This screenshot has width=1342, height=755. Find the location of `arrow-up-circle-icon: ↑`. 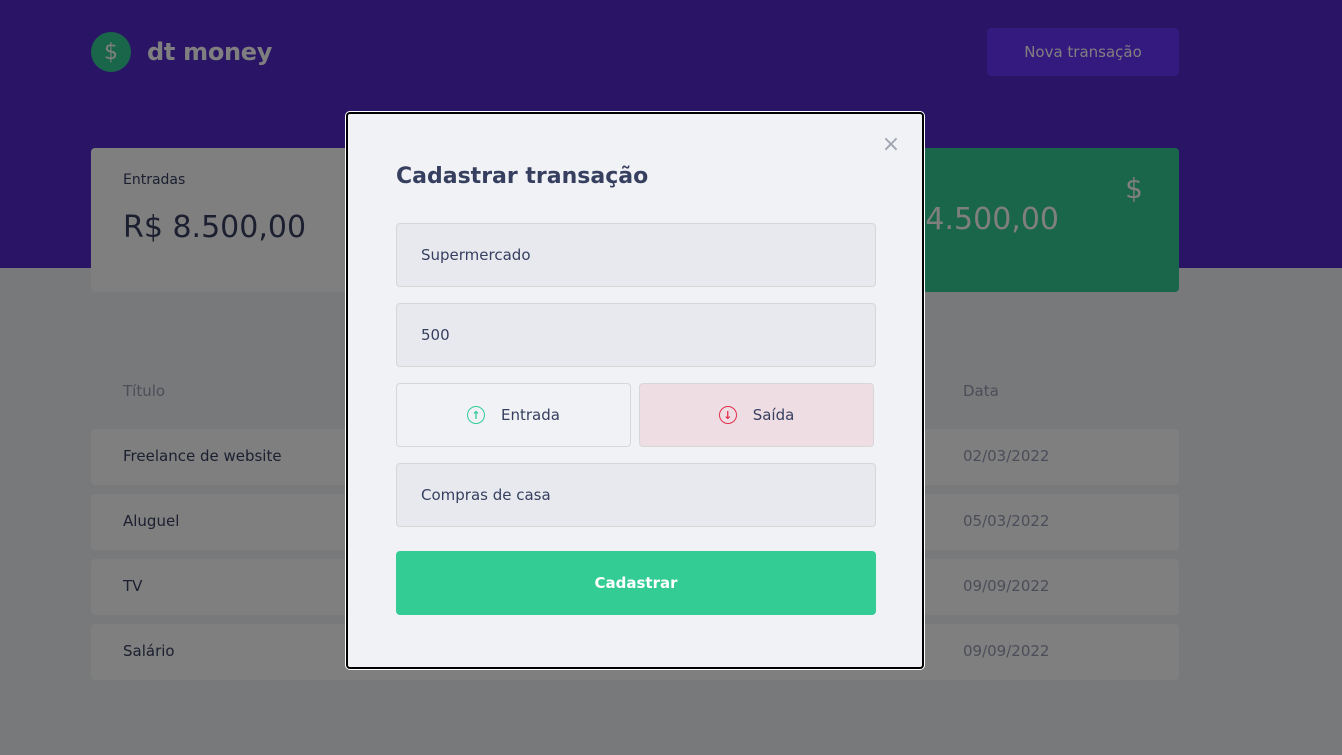

arrow-up-circle-icon: ↑ is located at coordinates (476, 415).